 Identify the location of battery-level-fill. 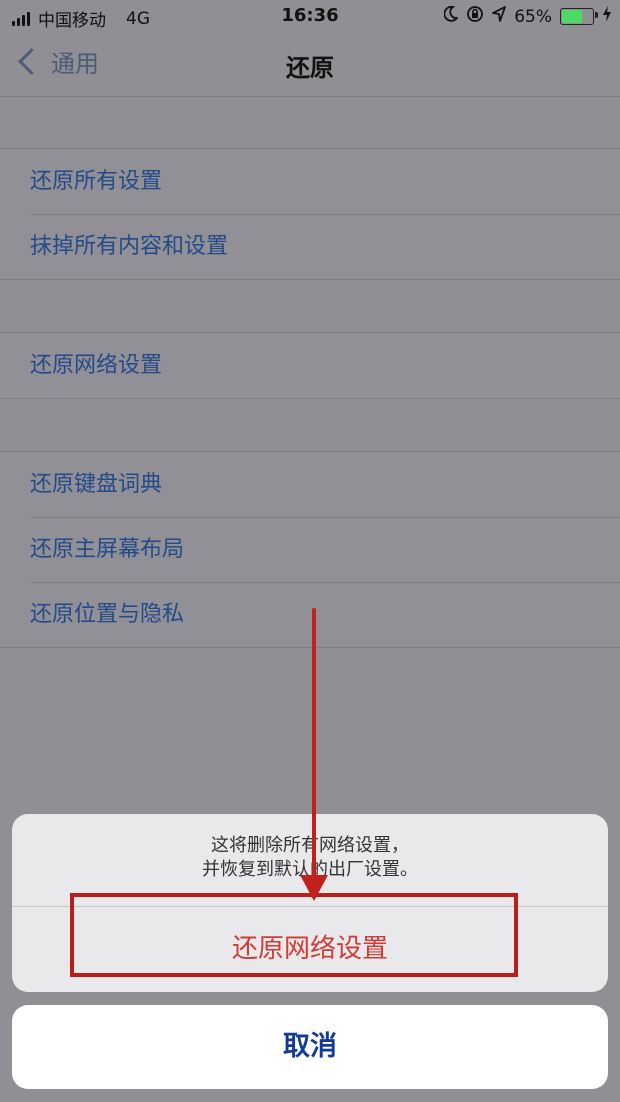
(572, 16).